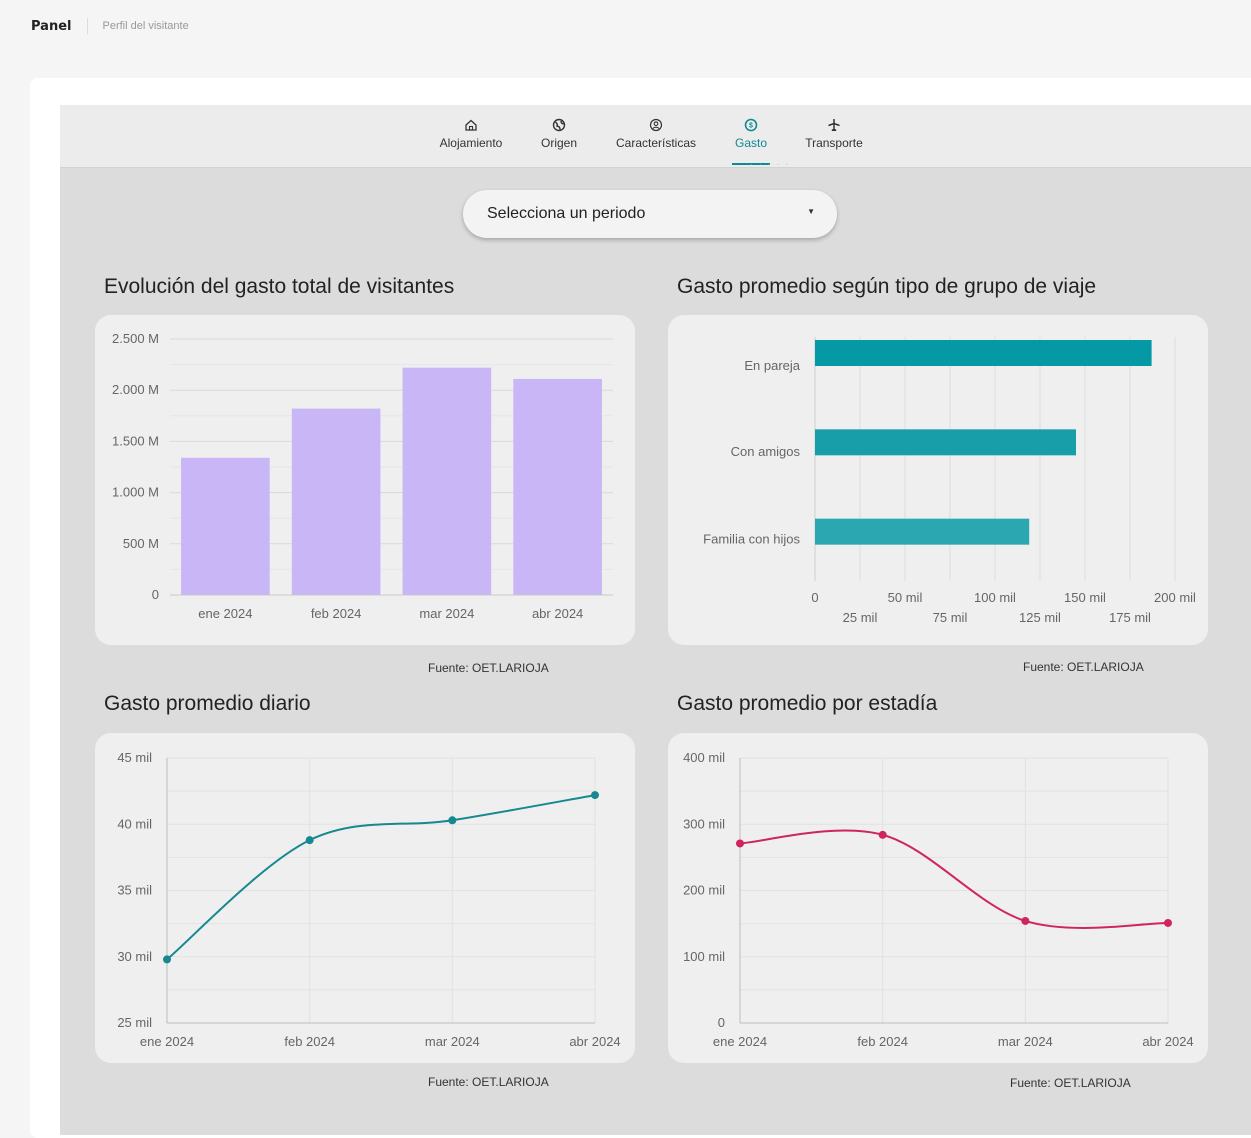  What do you see at coordinates (88, 26) in the screenshot?
I see `breadcrumb-divider` at bounding box center [88, 26].